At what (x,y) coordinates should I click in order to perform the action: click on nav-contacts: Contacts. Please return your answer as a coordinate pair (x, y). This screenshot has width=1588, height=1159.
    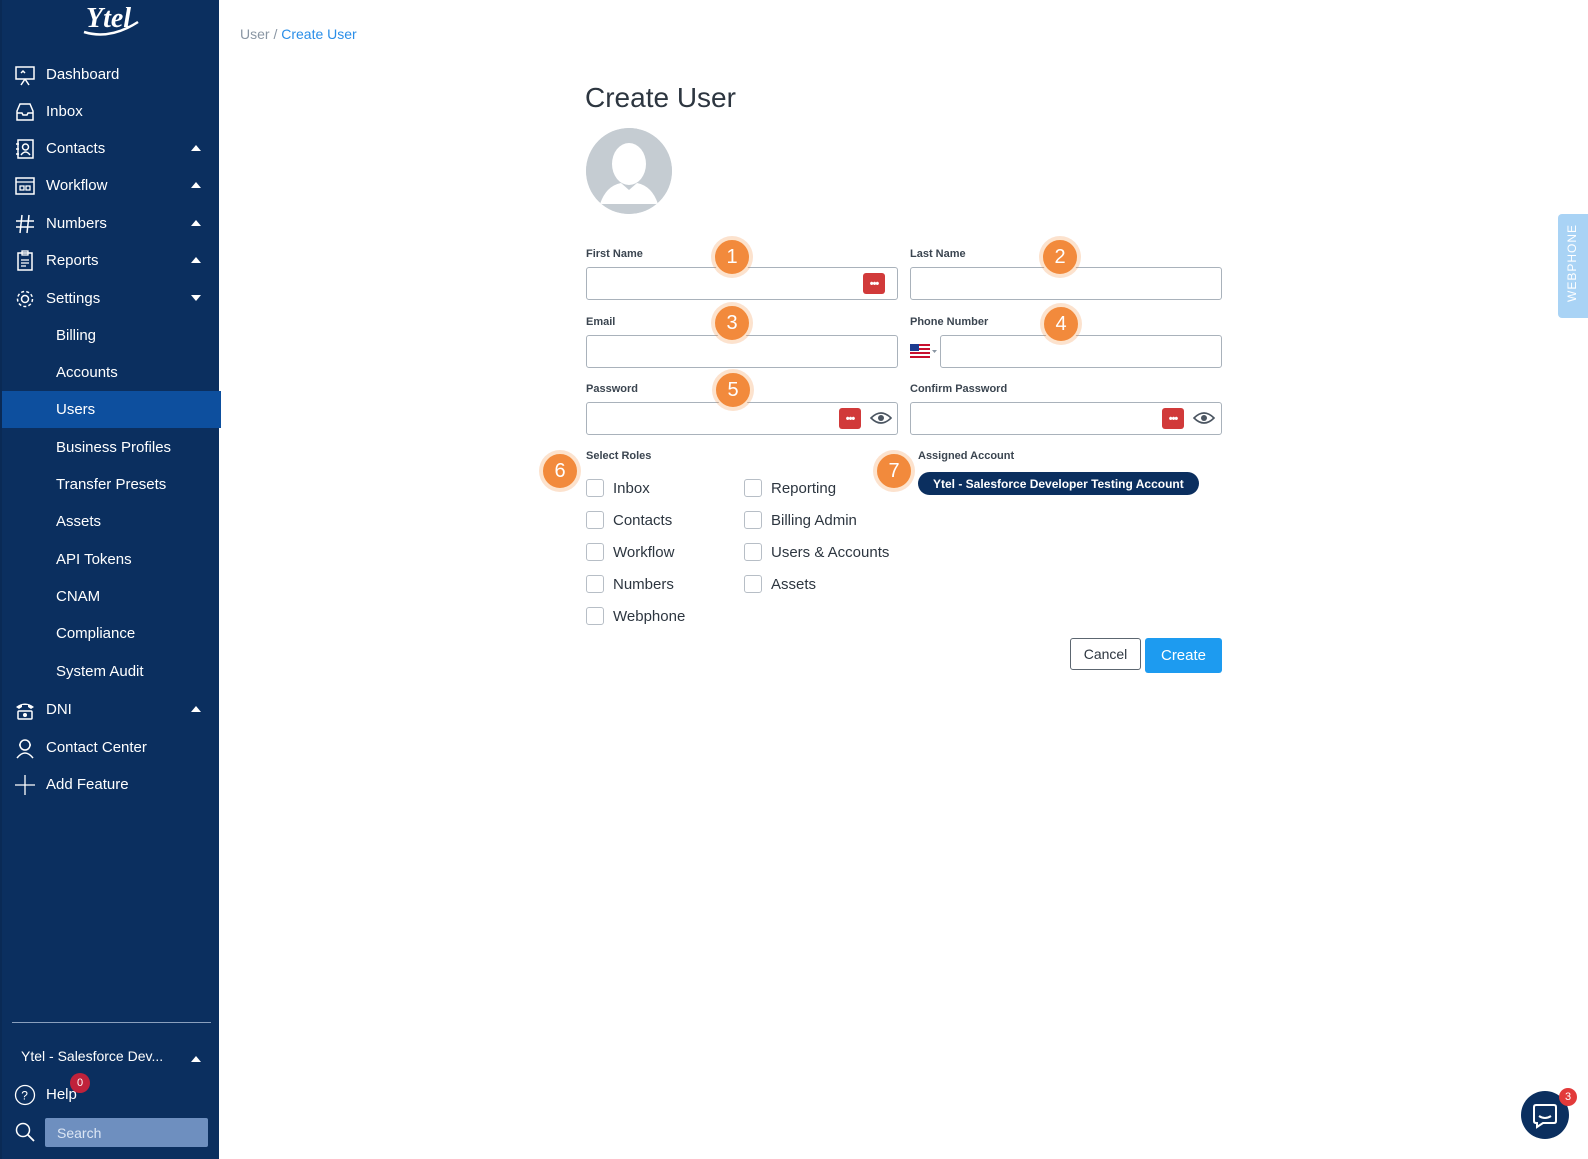
    Looking at the image, I should click on (111, 148).